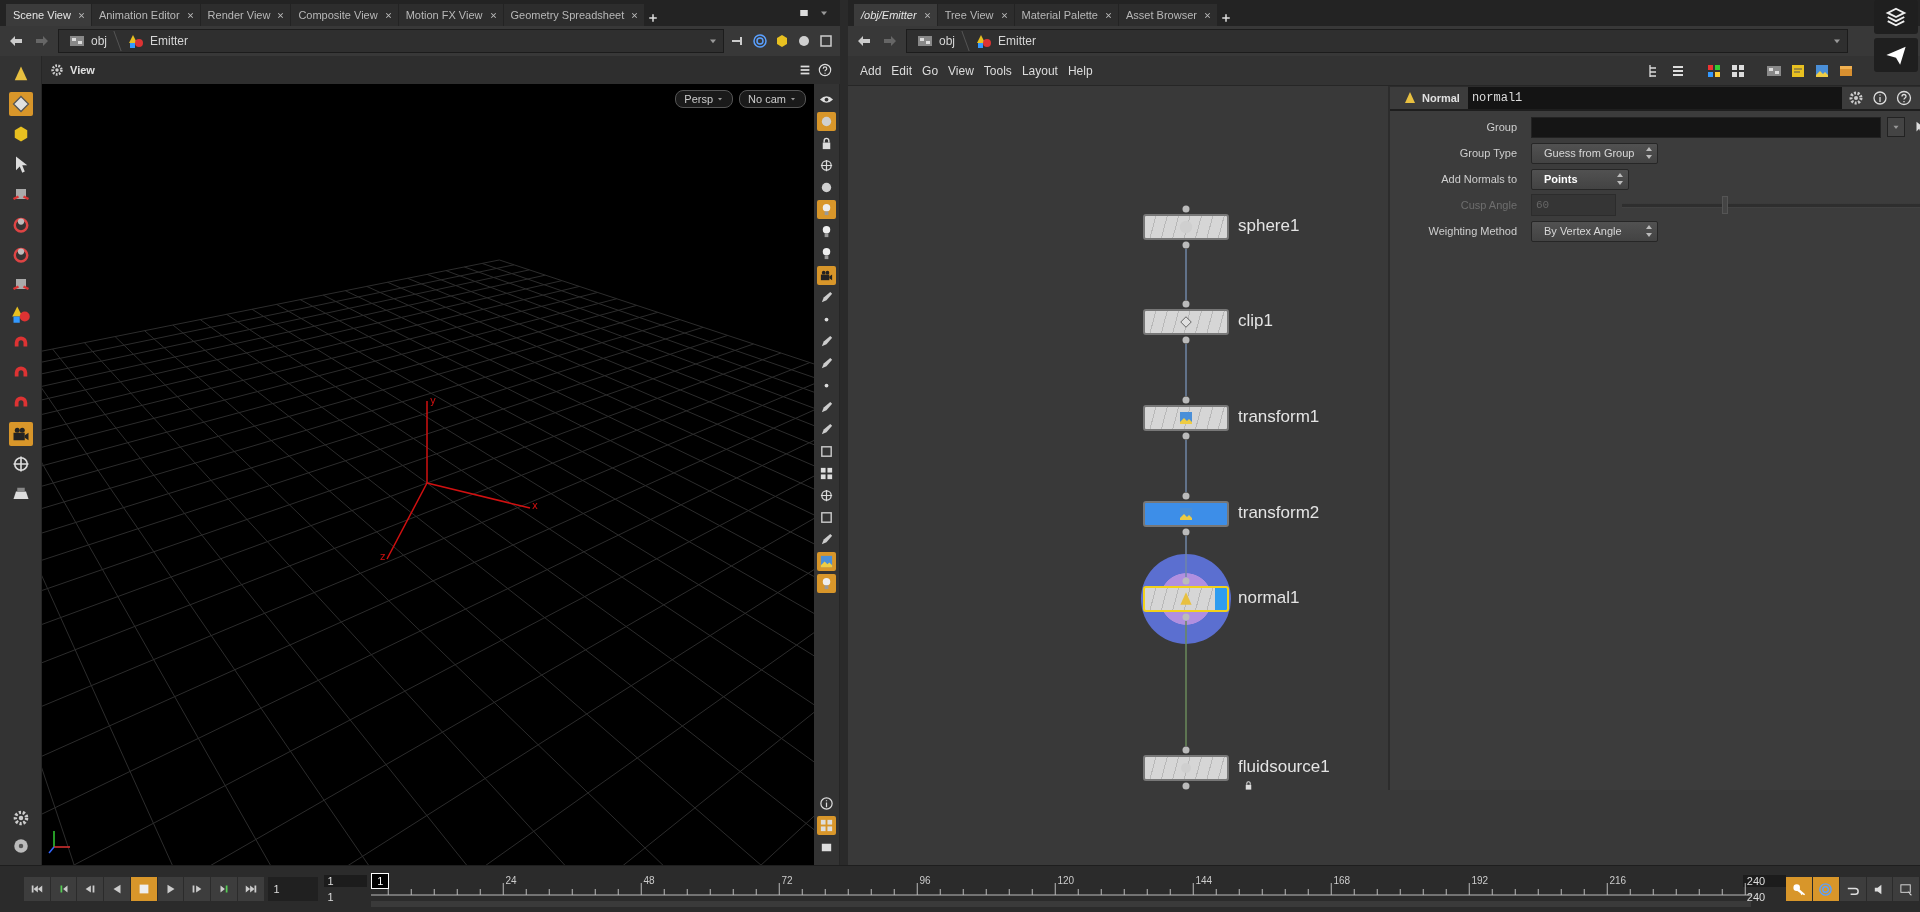 The height and width of the screenshot is (912, 1920). What do you see at coordinates (383, 556) in the screenshot?
I see `axis-label: z` at bounding box center [383, 556].